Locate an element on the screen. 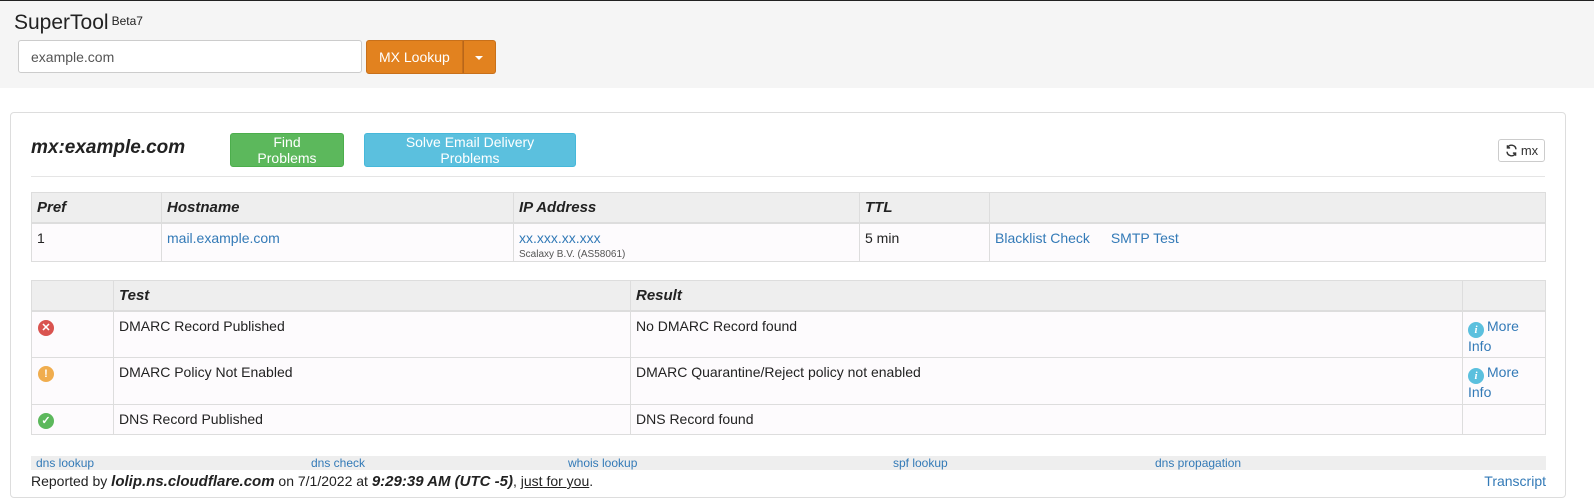 This screenshot has height=502, width=1594. warning-circle-icon: ! is located at coordinates (46, 374).